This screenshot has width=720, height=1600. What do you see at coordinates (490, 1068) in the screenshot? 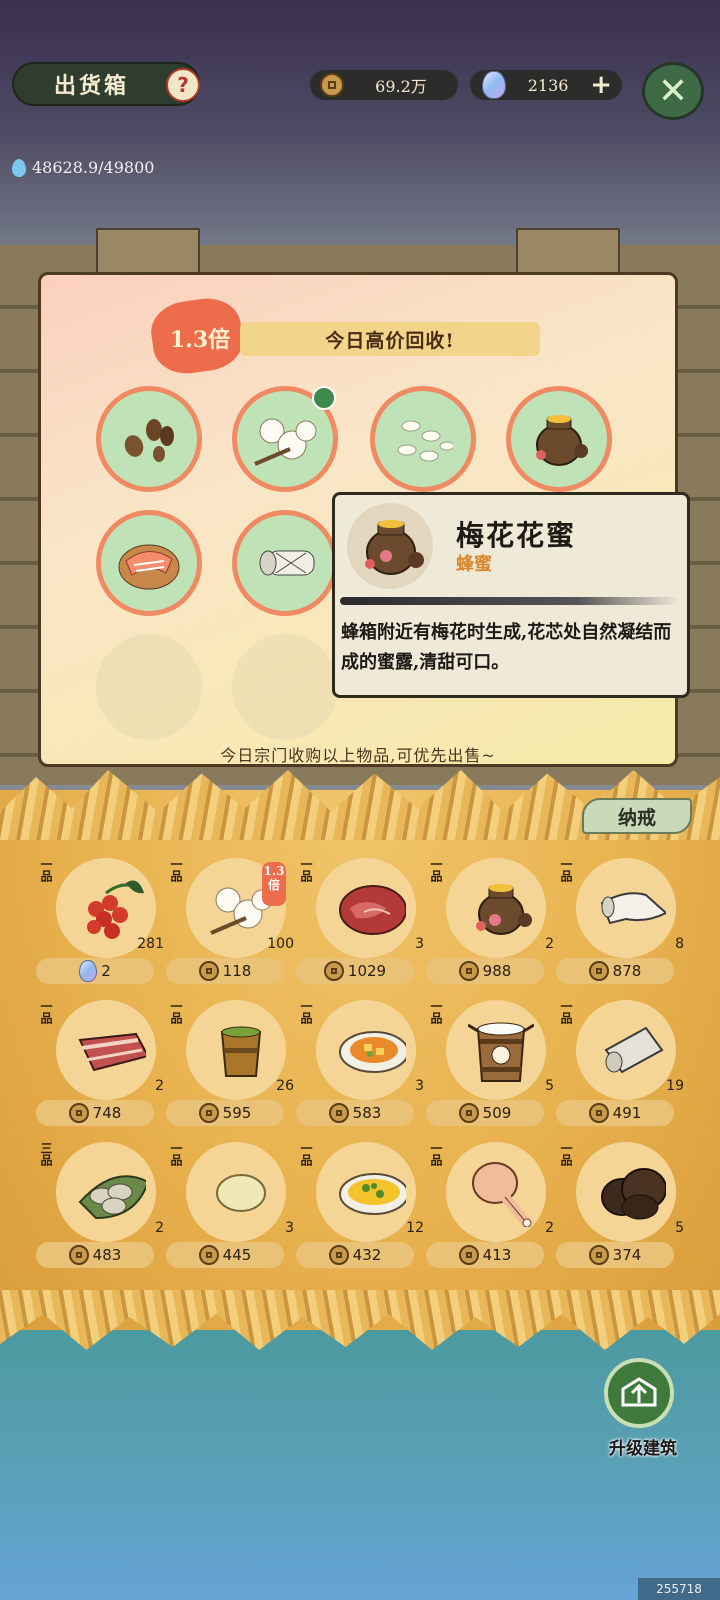
I see `inventory-slot: 一品 5 509` at bounding box center [490, 1068].